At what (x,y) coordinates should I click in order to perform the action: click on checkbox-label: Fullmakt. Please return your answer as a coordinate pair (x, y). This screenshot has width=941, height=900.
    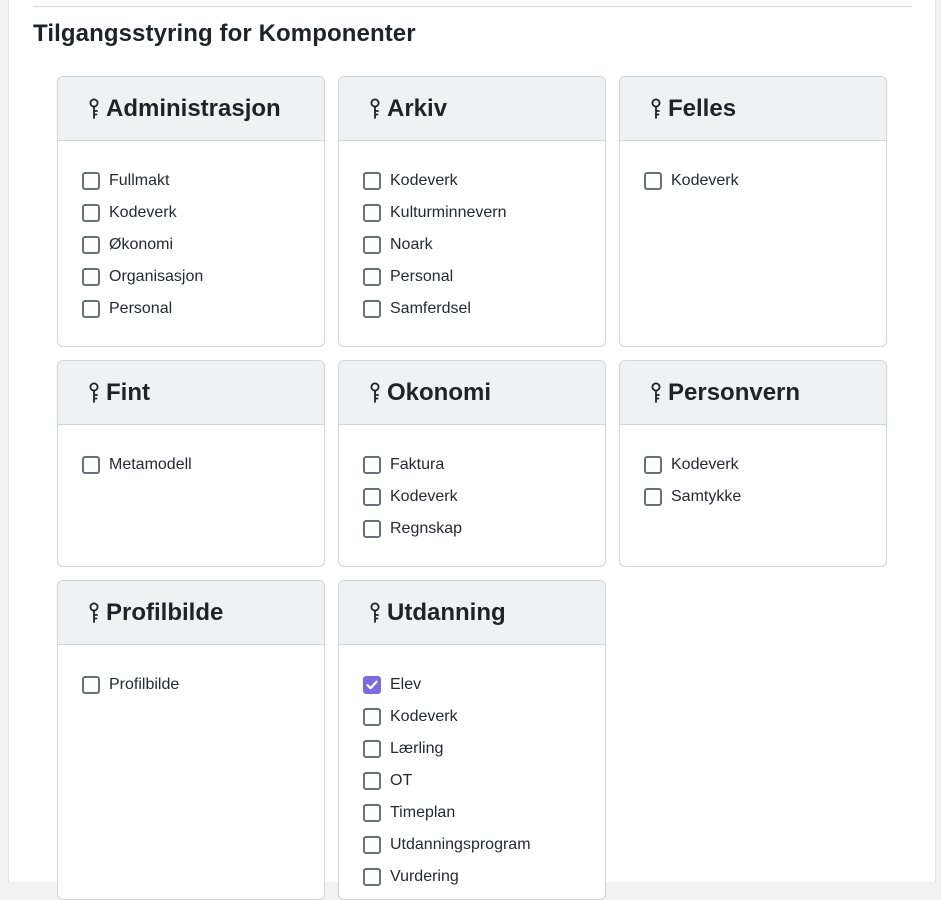
    Looking at the image, I should click on (139, 180).